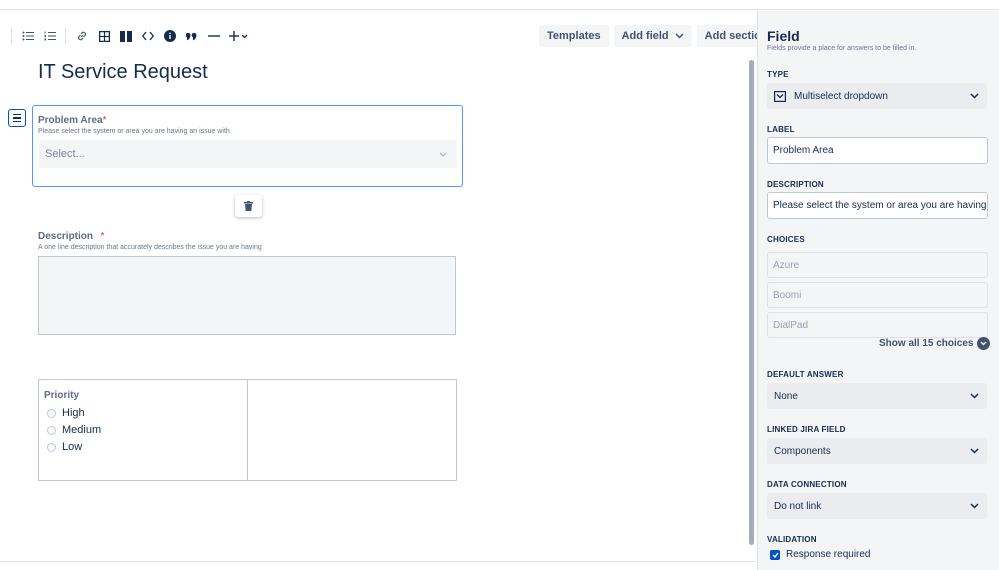  Describe the element at coordinates (126, 36) in the screenshot. I see `layout-icon` at that location.